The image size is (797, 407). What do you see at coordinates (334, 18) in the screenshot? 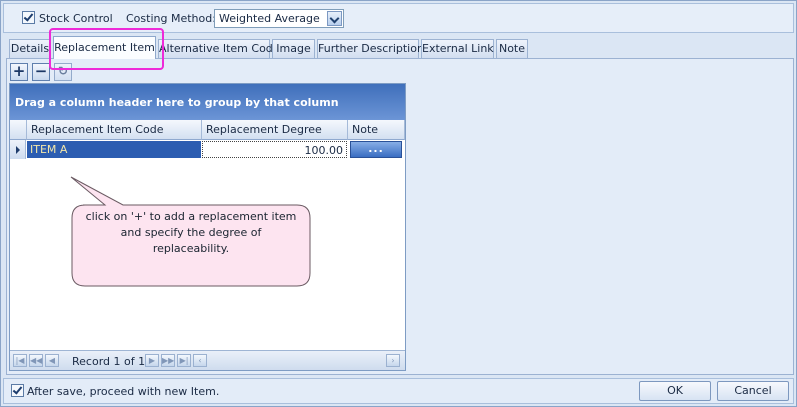
I see `chevron-down-icon` at bounding box center [334, 18].